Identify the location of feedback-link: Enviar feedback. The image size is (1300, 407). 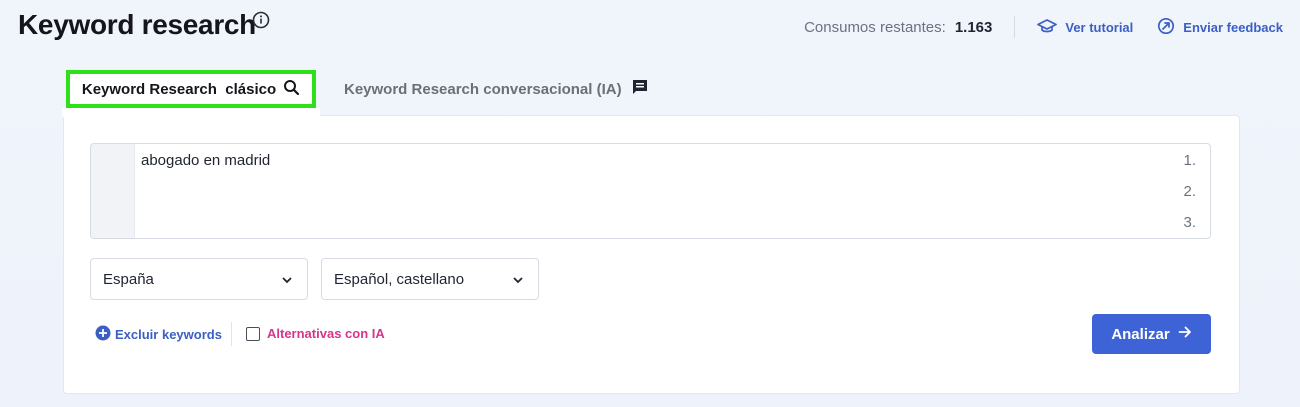
(1220, 27).